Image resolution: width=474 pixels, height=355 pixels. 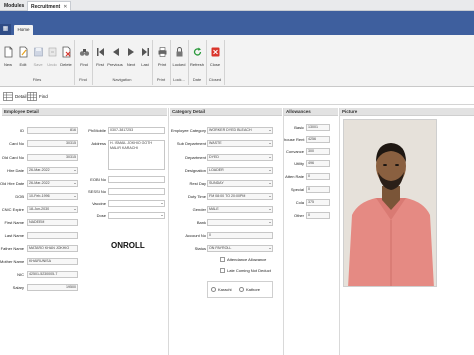 I want to click on dose-dropdown, so click(x=136, y=215).